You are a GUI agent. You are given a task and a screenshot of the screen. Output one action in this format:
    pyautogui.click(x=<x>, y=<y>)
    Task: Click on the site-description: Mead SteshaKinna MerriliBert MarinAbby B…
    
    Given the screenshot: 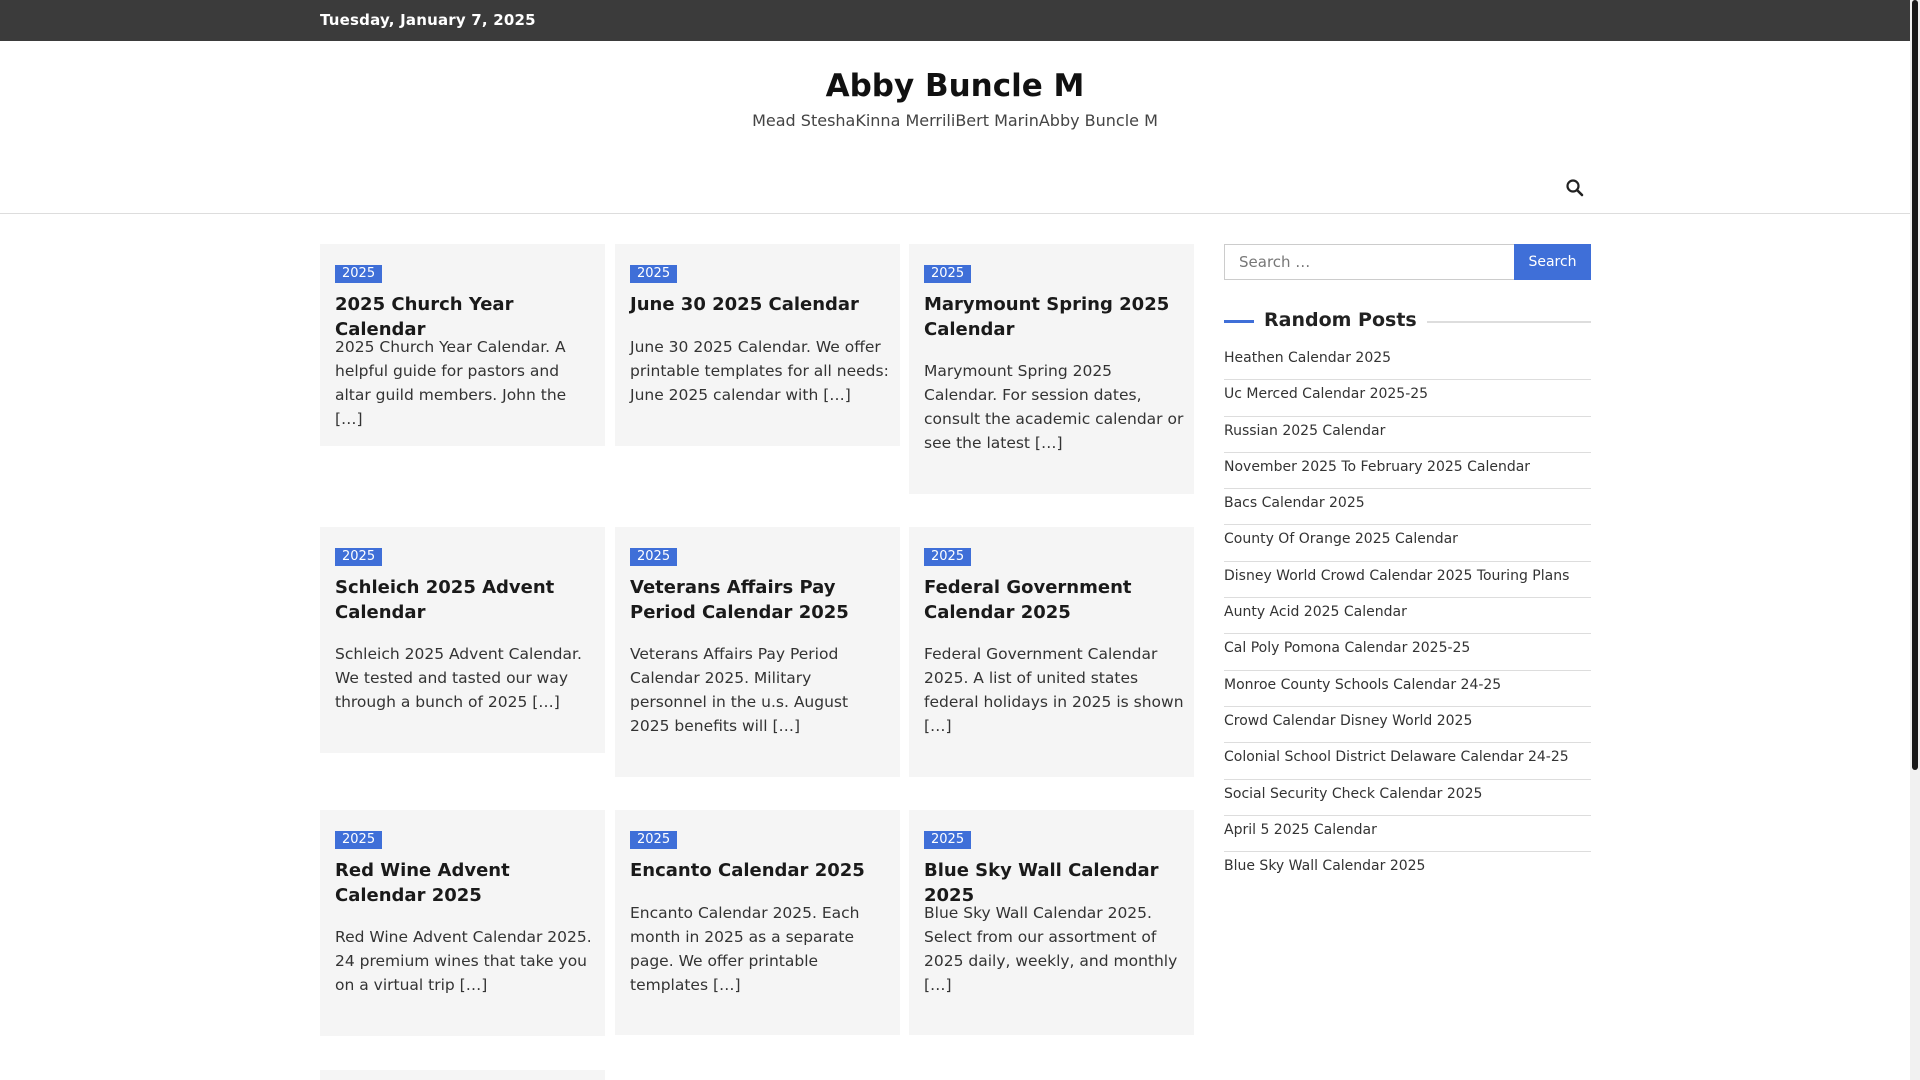 What is the action you would take?
    pyautogui.click(x=955, y=120)
    